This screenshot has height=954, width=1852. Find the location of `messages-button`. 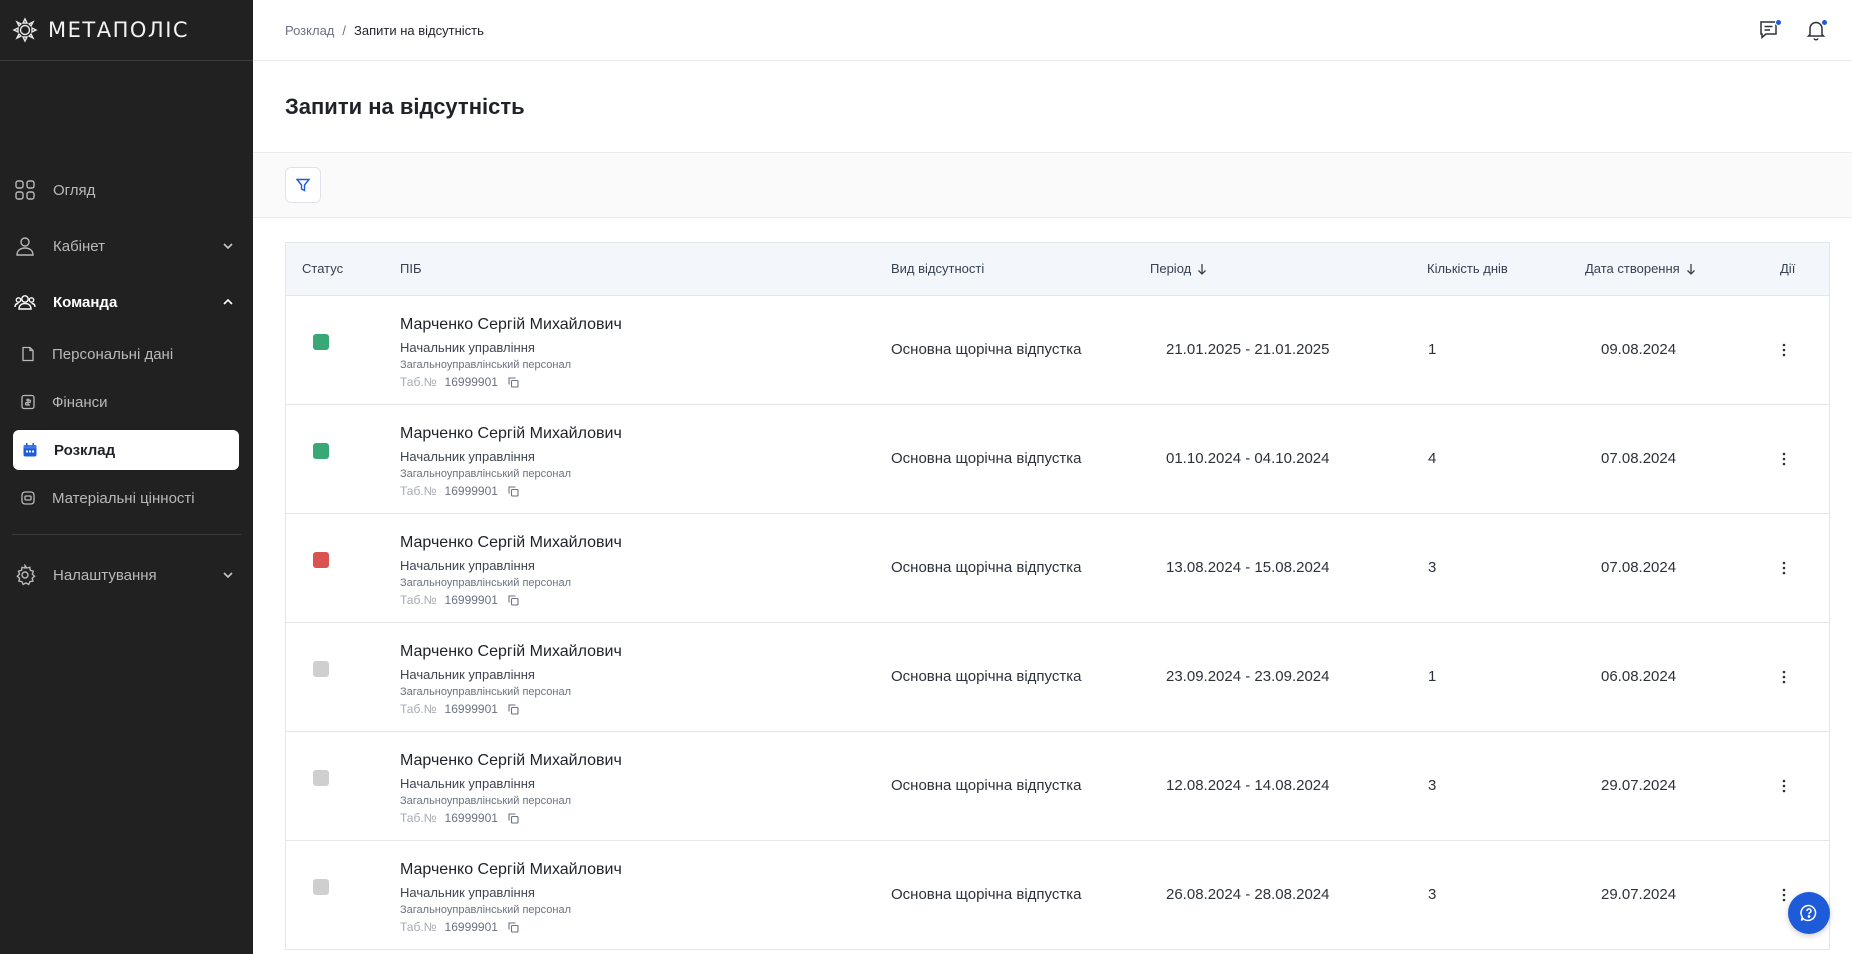

messages-button is located at coordinates (1770, 30).